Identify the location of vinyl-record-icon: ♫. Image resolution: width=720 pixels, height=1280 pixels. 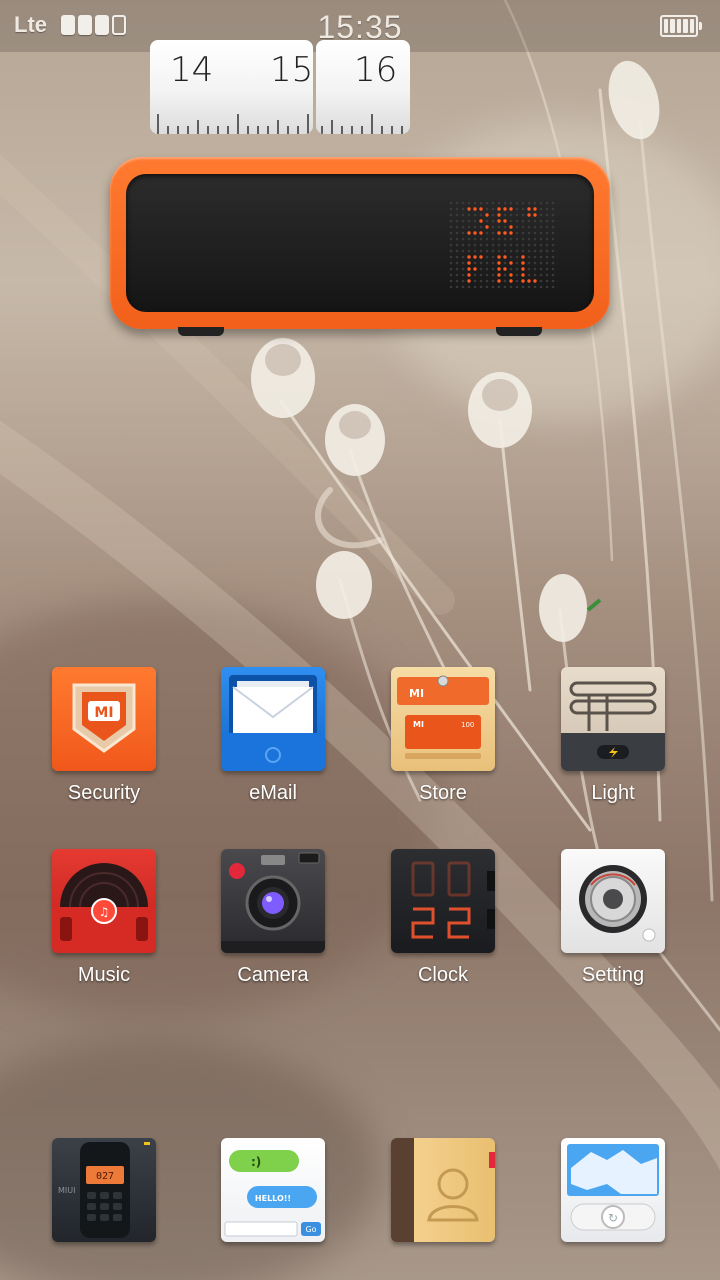
(104, 901).